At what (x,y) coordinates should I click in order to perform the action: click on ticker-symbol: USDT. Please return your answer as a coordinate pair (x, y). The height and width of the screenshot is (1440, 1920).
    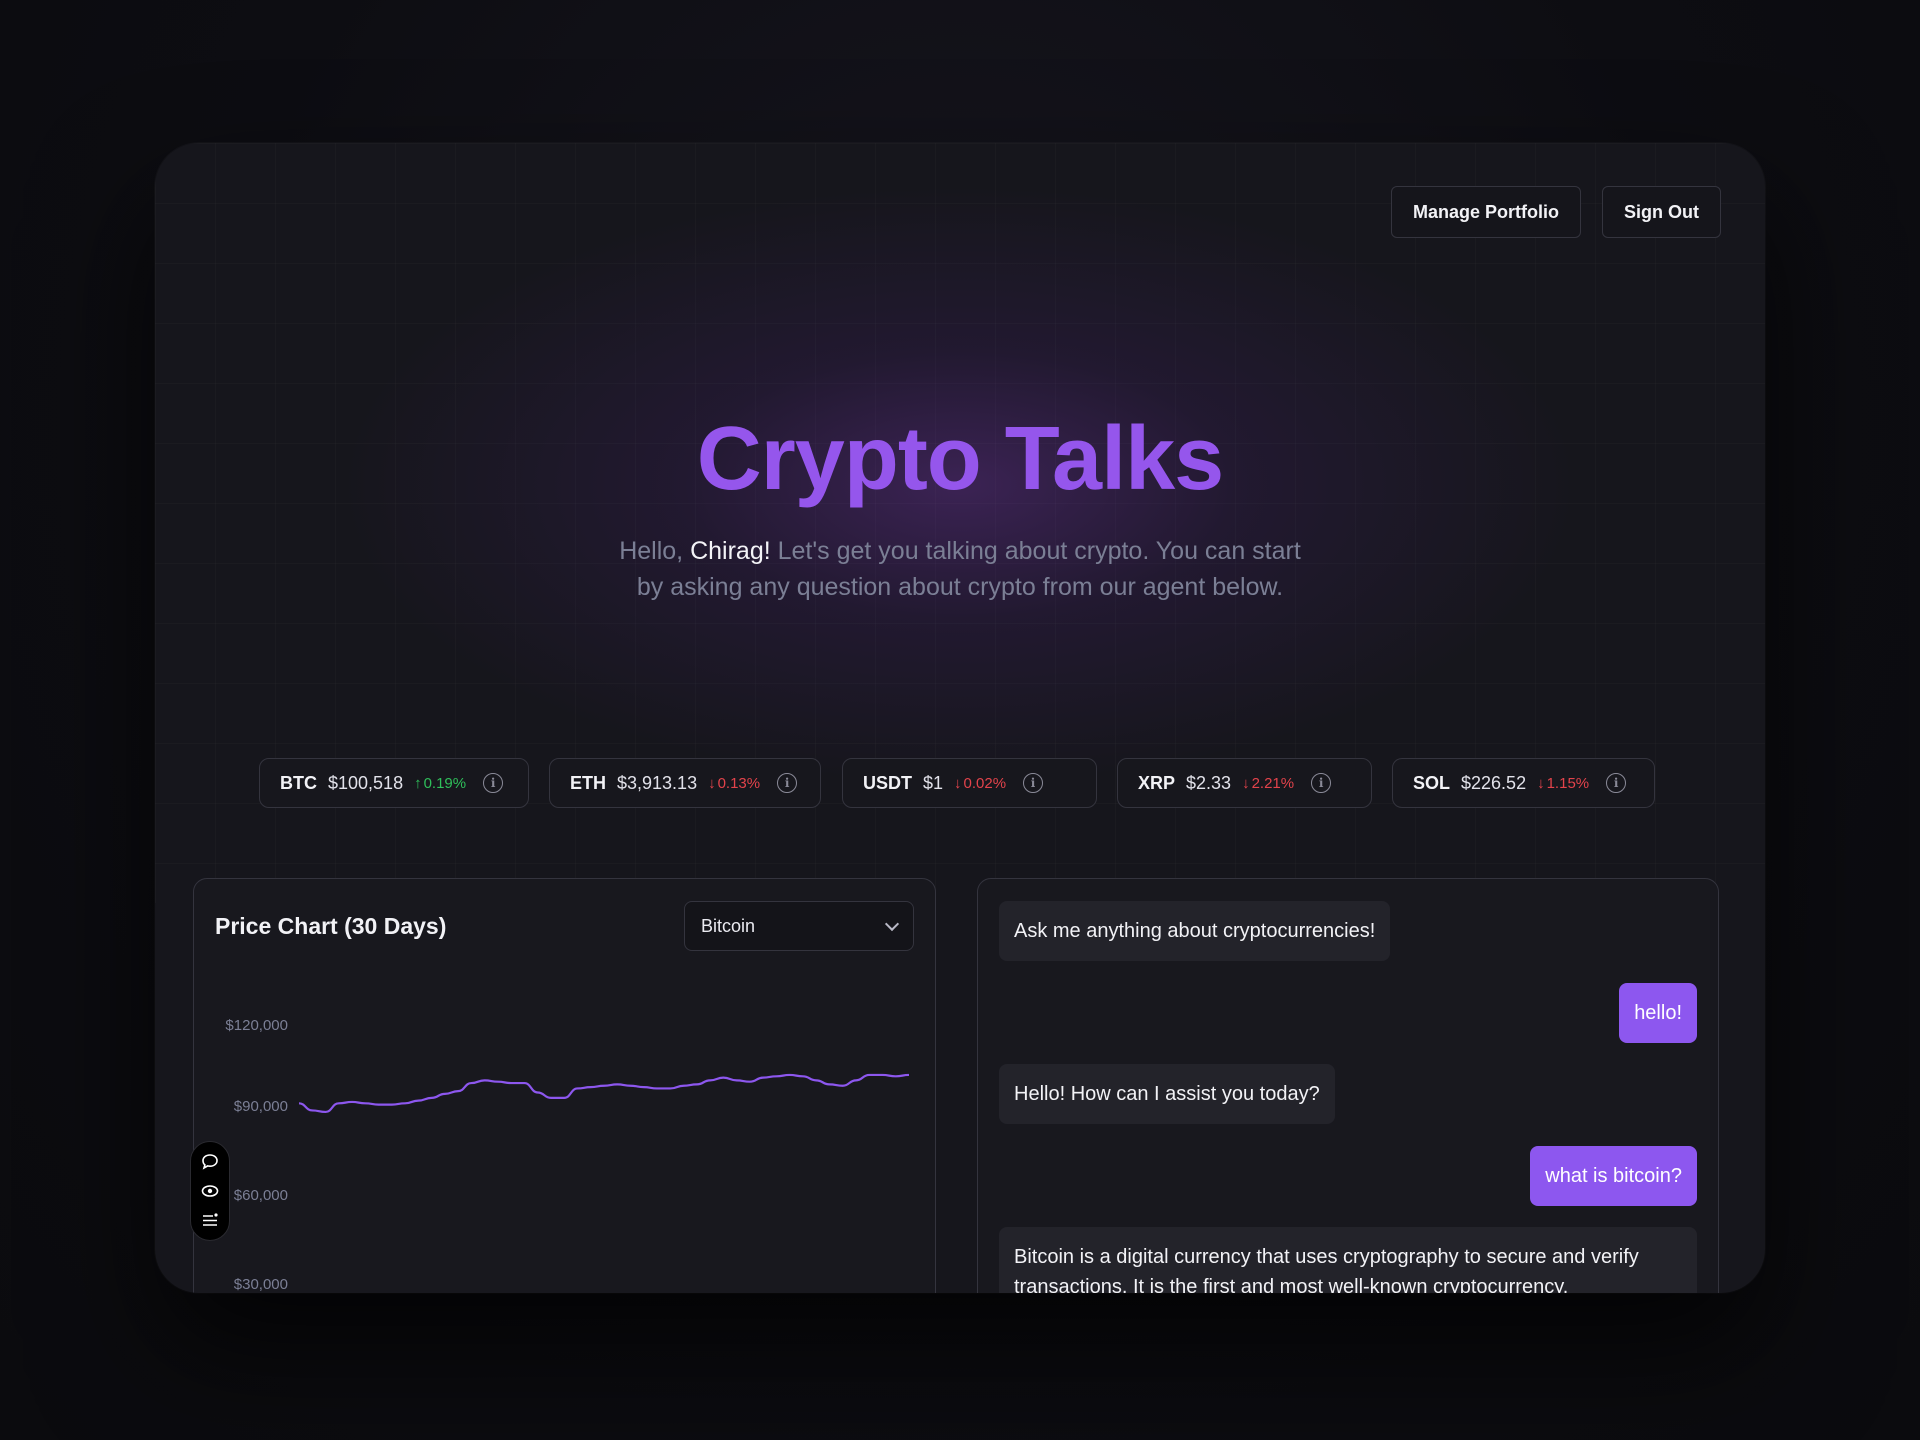
    Looking at the image, I should click on (887, 782).